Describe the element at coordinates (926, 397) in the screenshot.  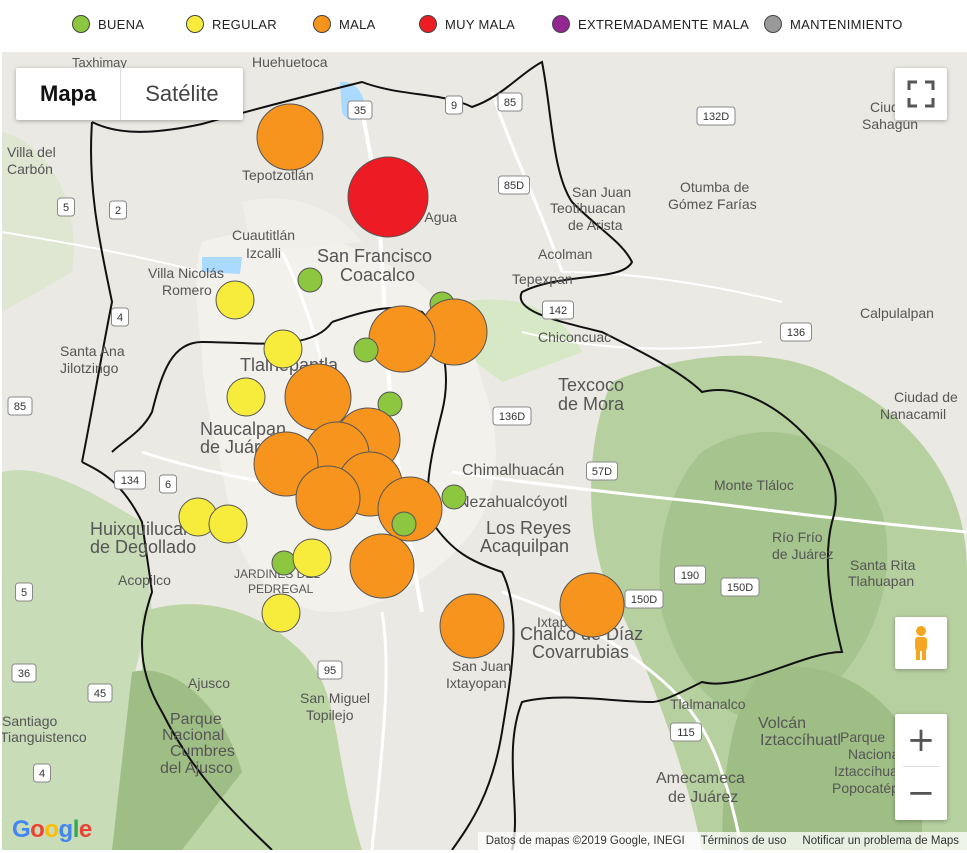
I see `place-label: Ciudad de` at that location.